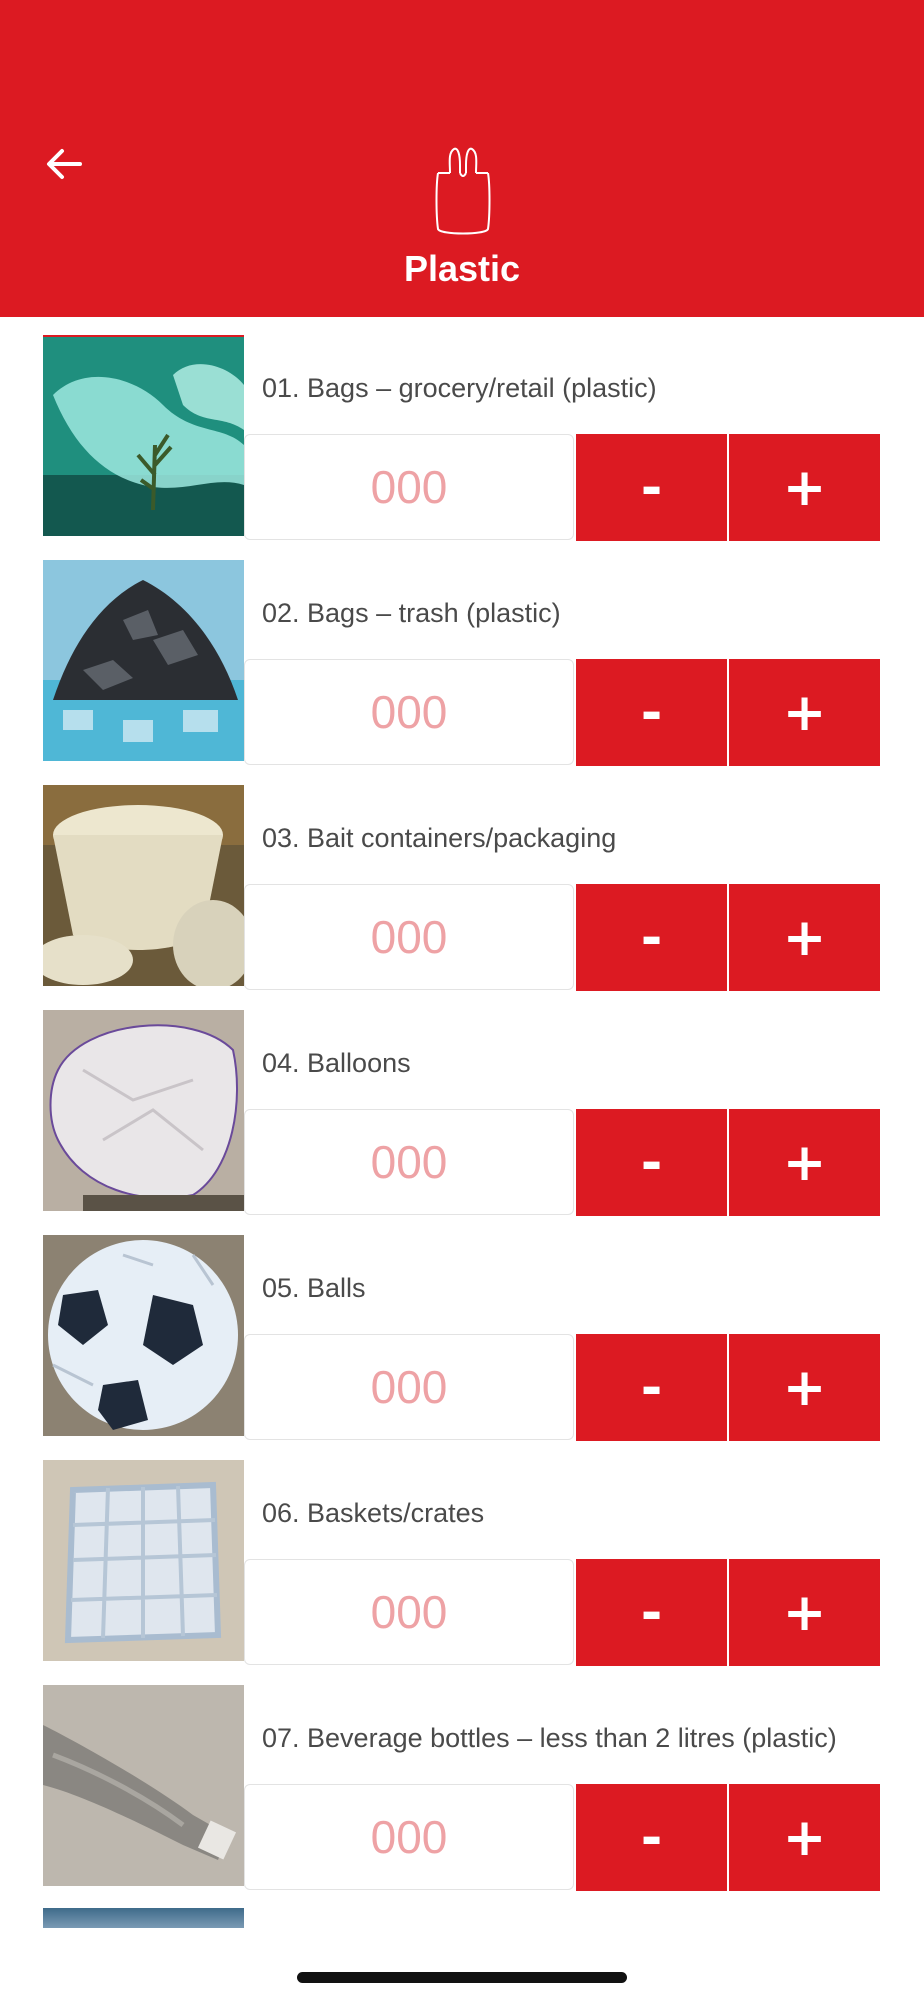  I want to click on item-label: 04. Balloons, so click(336, 1063).